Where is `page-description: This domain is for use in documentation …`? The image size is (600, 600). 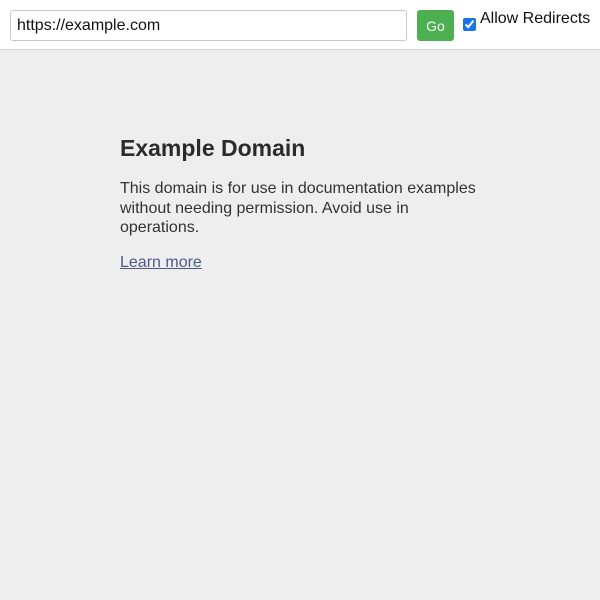 page-description: This domain is for use in documentation … is located at coordinates (298, 208).